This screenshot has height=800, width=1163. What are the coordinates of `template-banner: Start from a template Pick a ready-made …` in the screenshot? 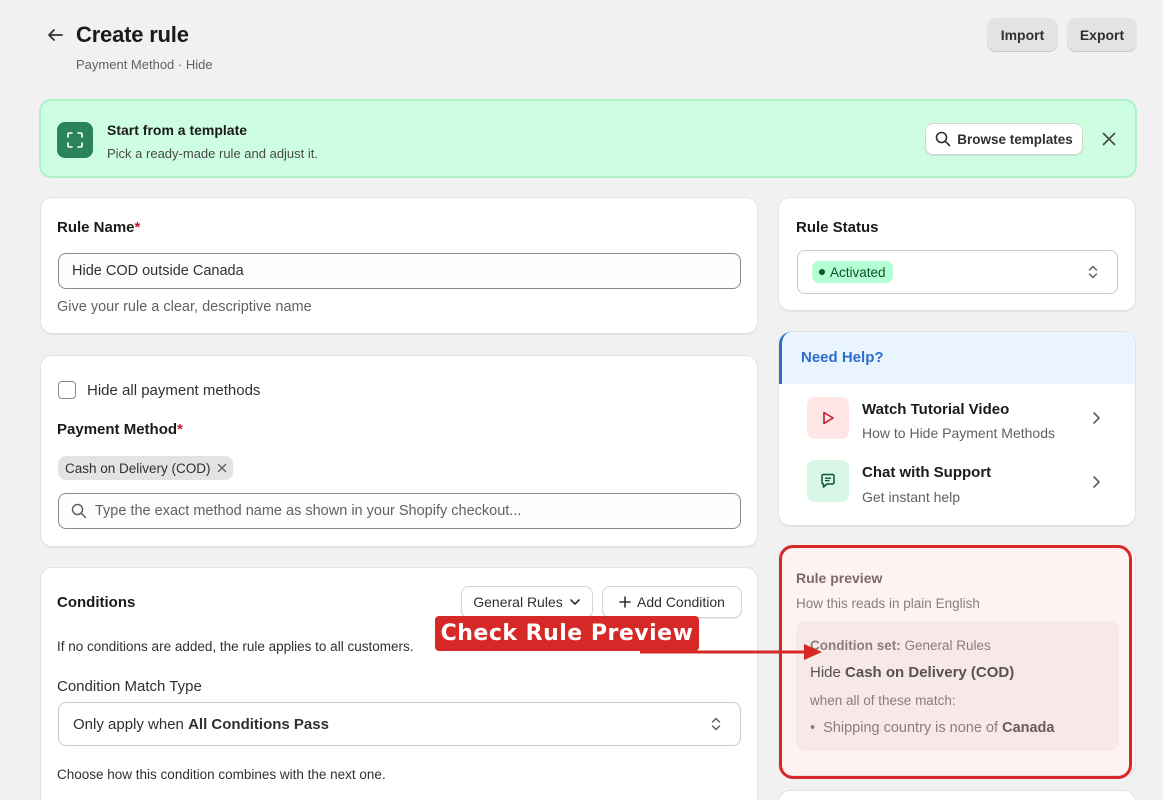 It's located at (588, 138).